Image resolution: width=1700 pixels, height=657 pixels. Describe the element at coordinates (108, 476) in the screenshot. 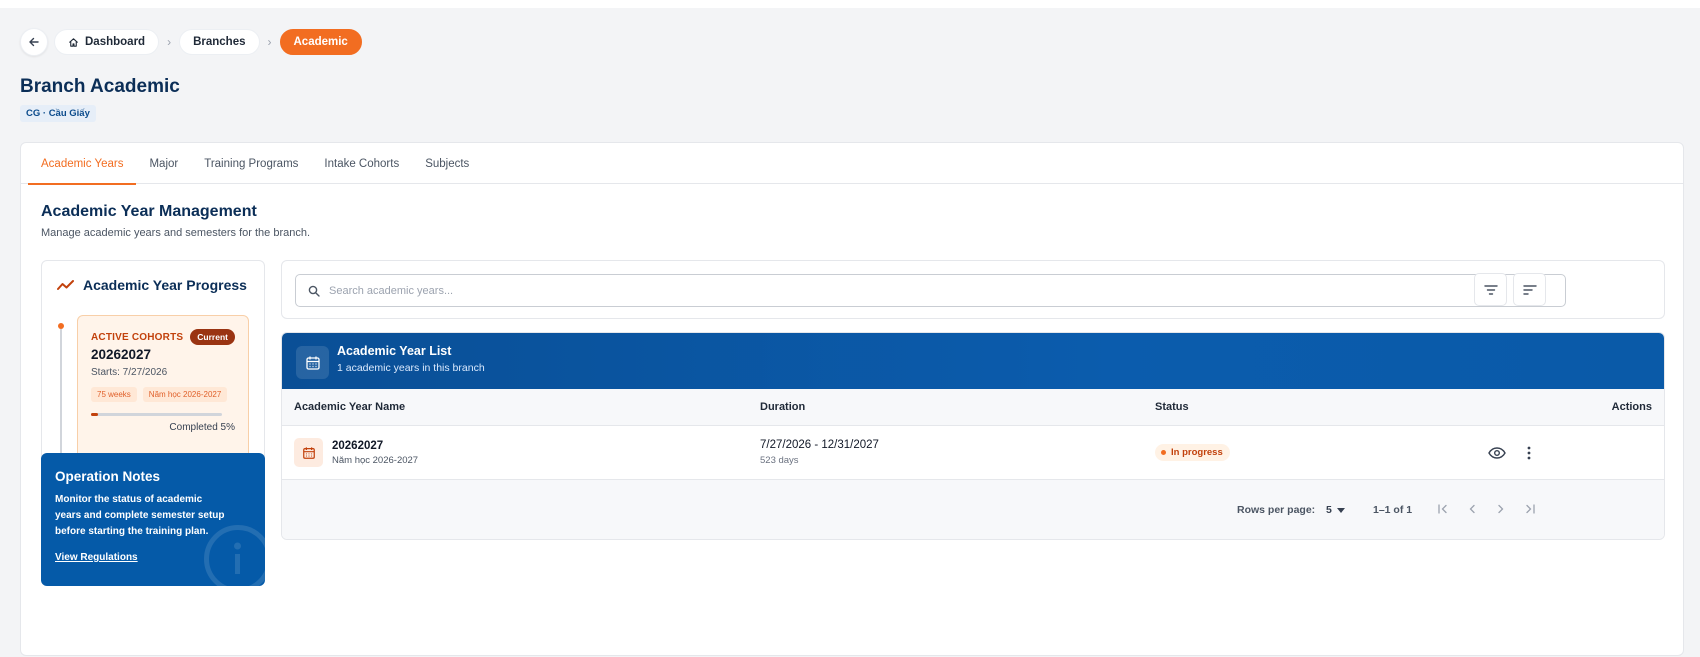

I see `notes-title: Operation Notes` at that location.